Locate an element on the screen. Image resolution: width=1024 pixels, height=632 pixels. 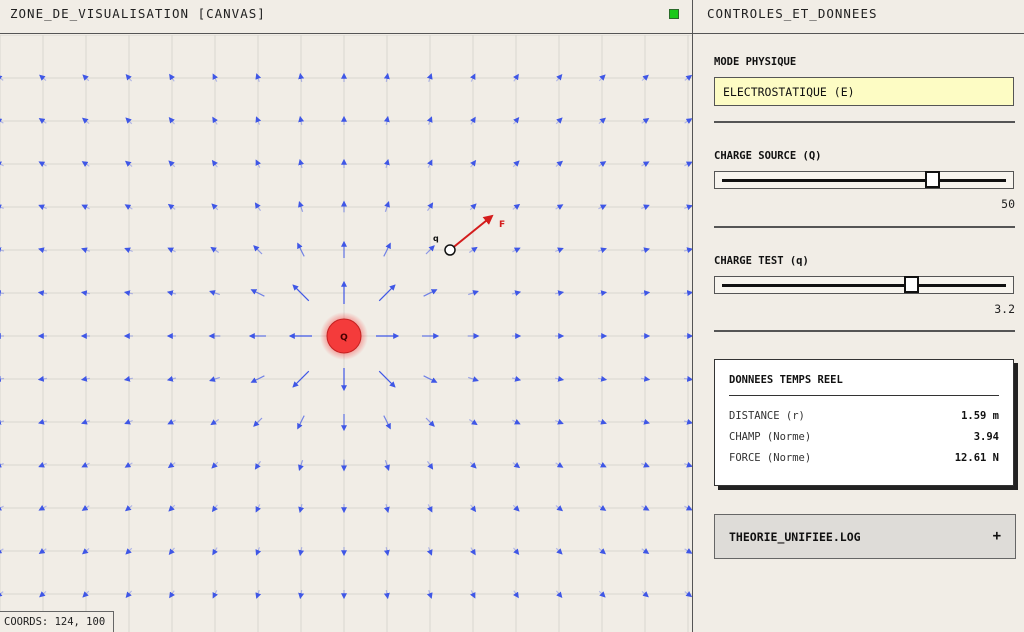
data-key: FORCE (Norme) is located at coordinates (770, 458).